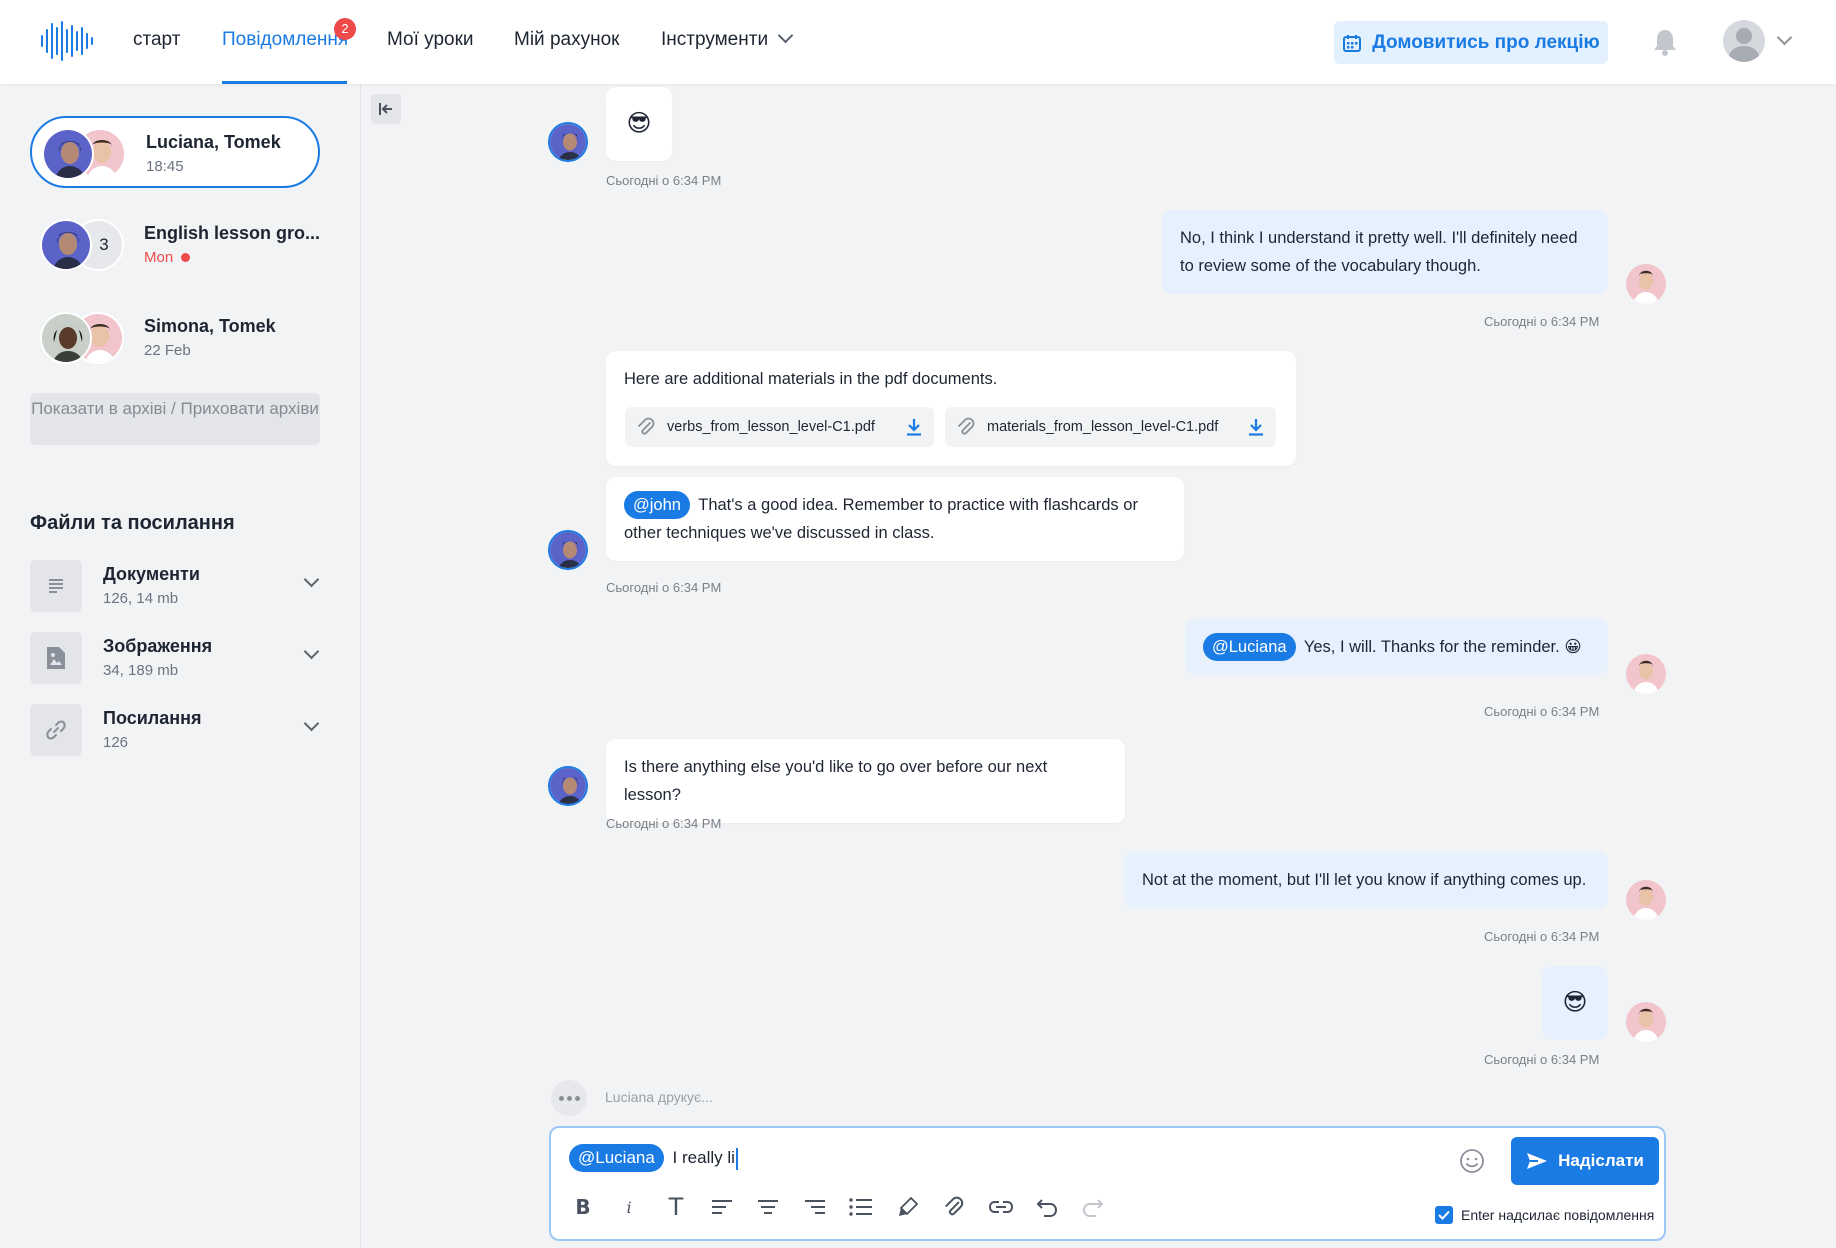 Image resolution: width=1836 pixels, height=1248 pixels. Describe the element at coordinates (1103, 427) in the screenshot. I see `attachment-name: materials_from_lesson_level-C1.pdf` at that location.